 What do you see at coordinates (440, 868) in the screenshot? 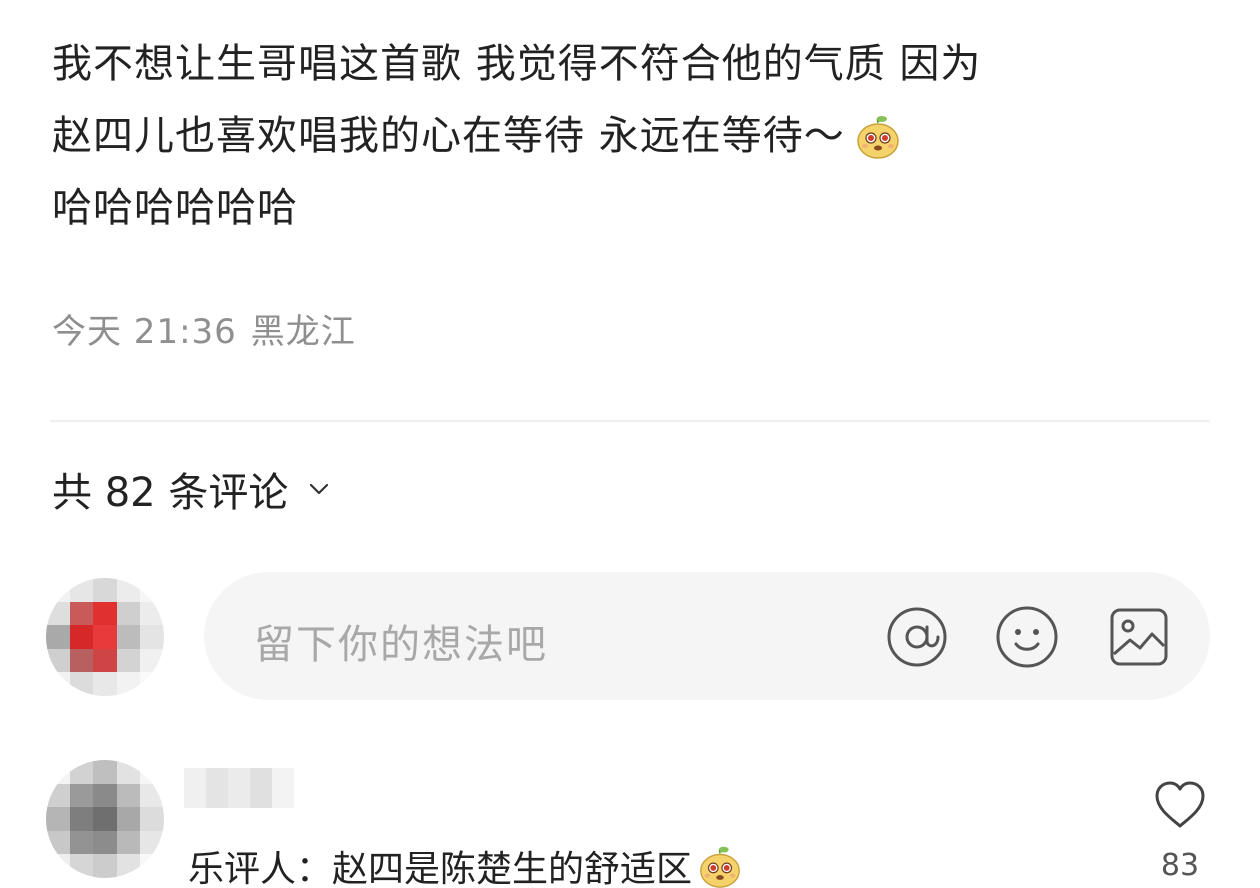
I see `comment-text: 乐评人：赵四是陈楚生的舒适区` at bounding box center [440, 868].